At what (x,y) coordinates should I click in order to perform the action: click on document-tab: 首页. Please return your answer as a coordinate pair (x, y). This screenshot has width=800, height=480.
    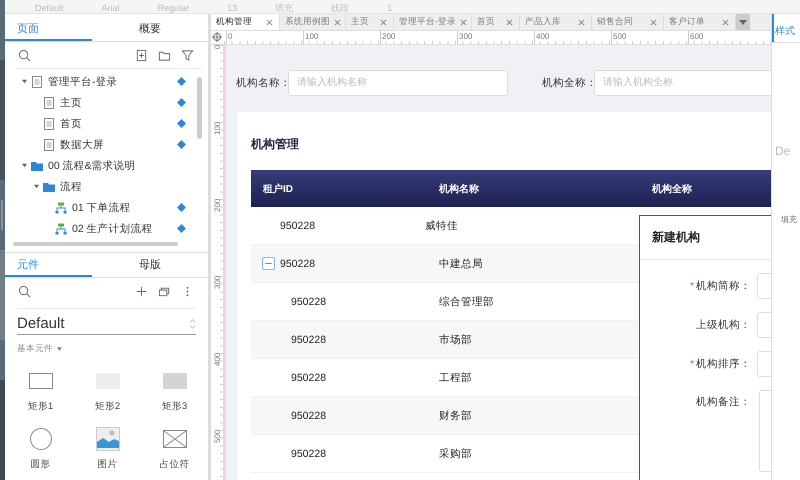
    Looking at the image, I should click on (496, 22).